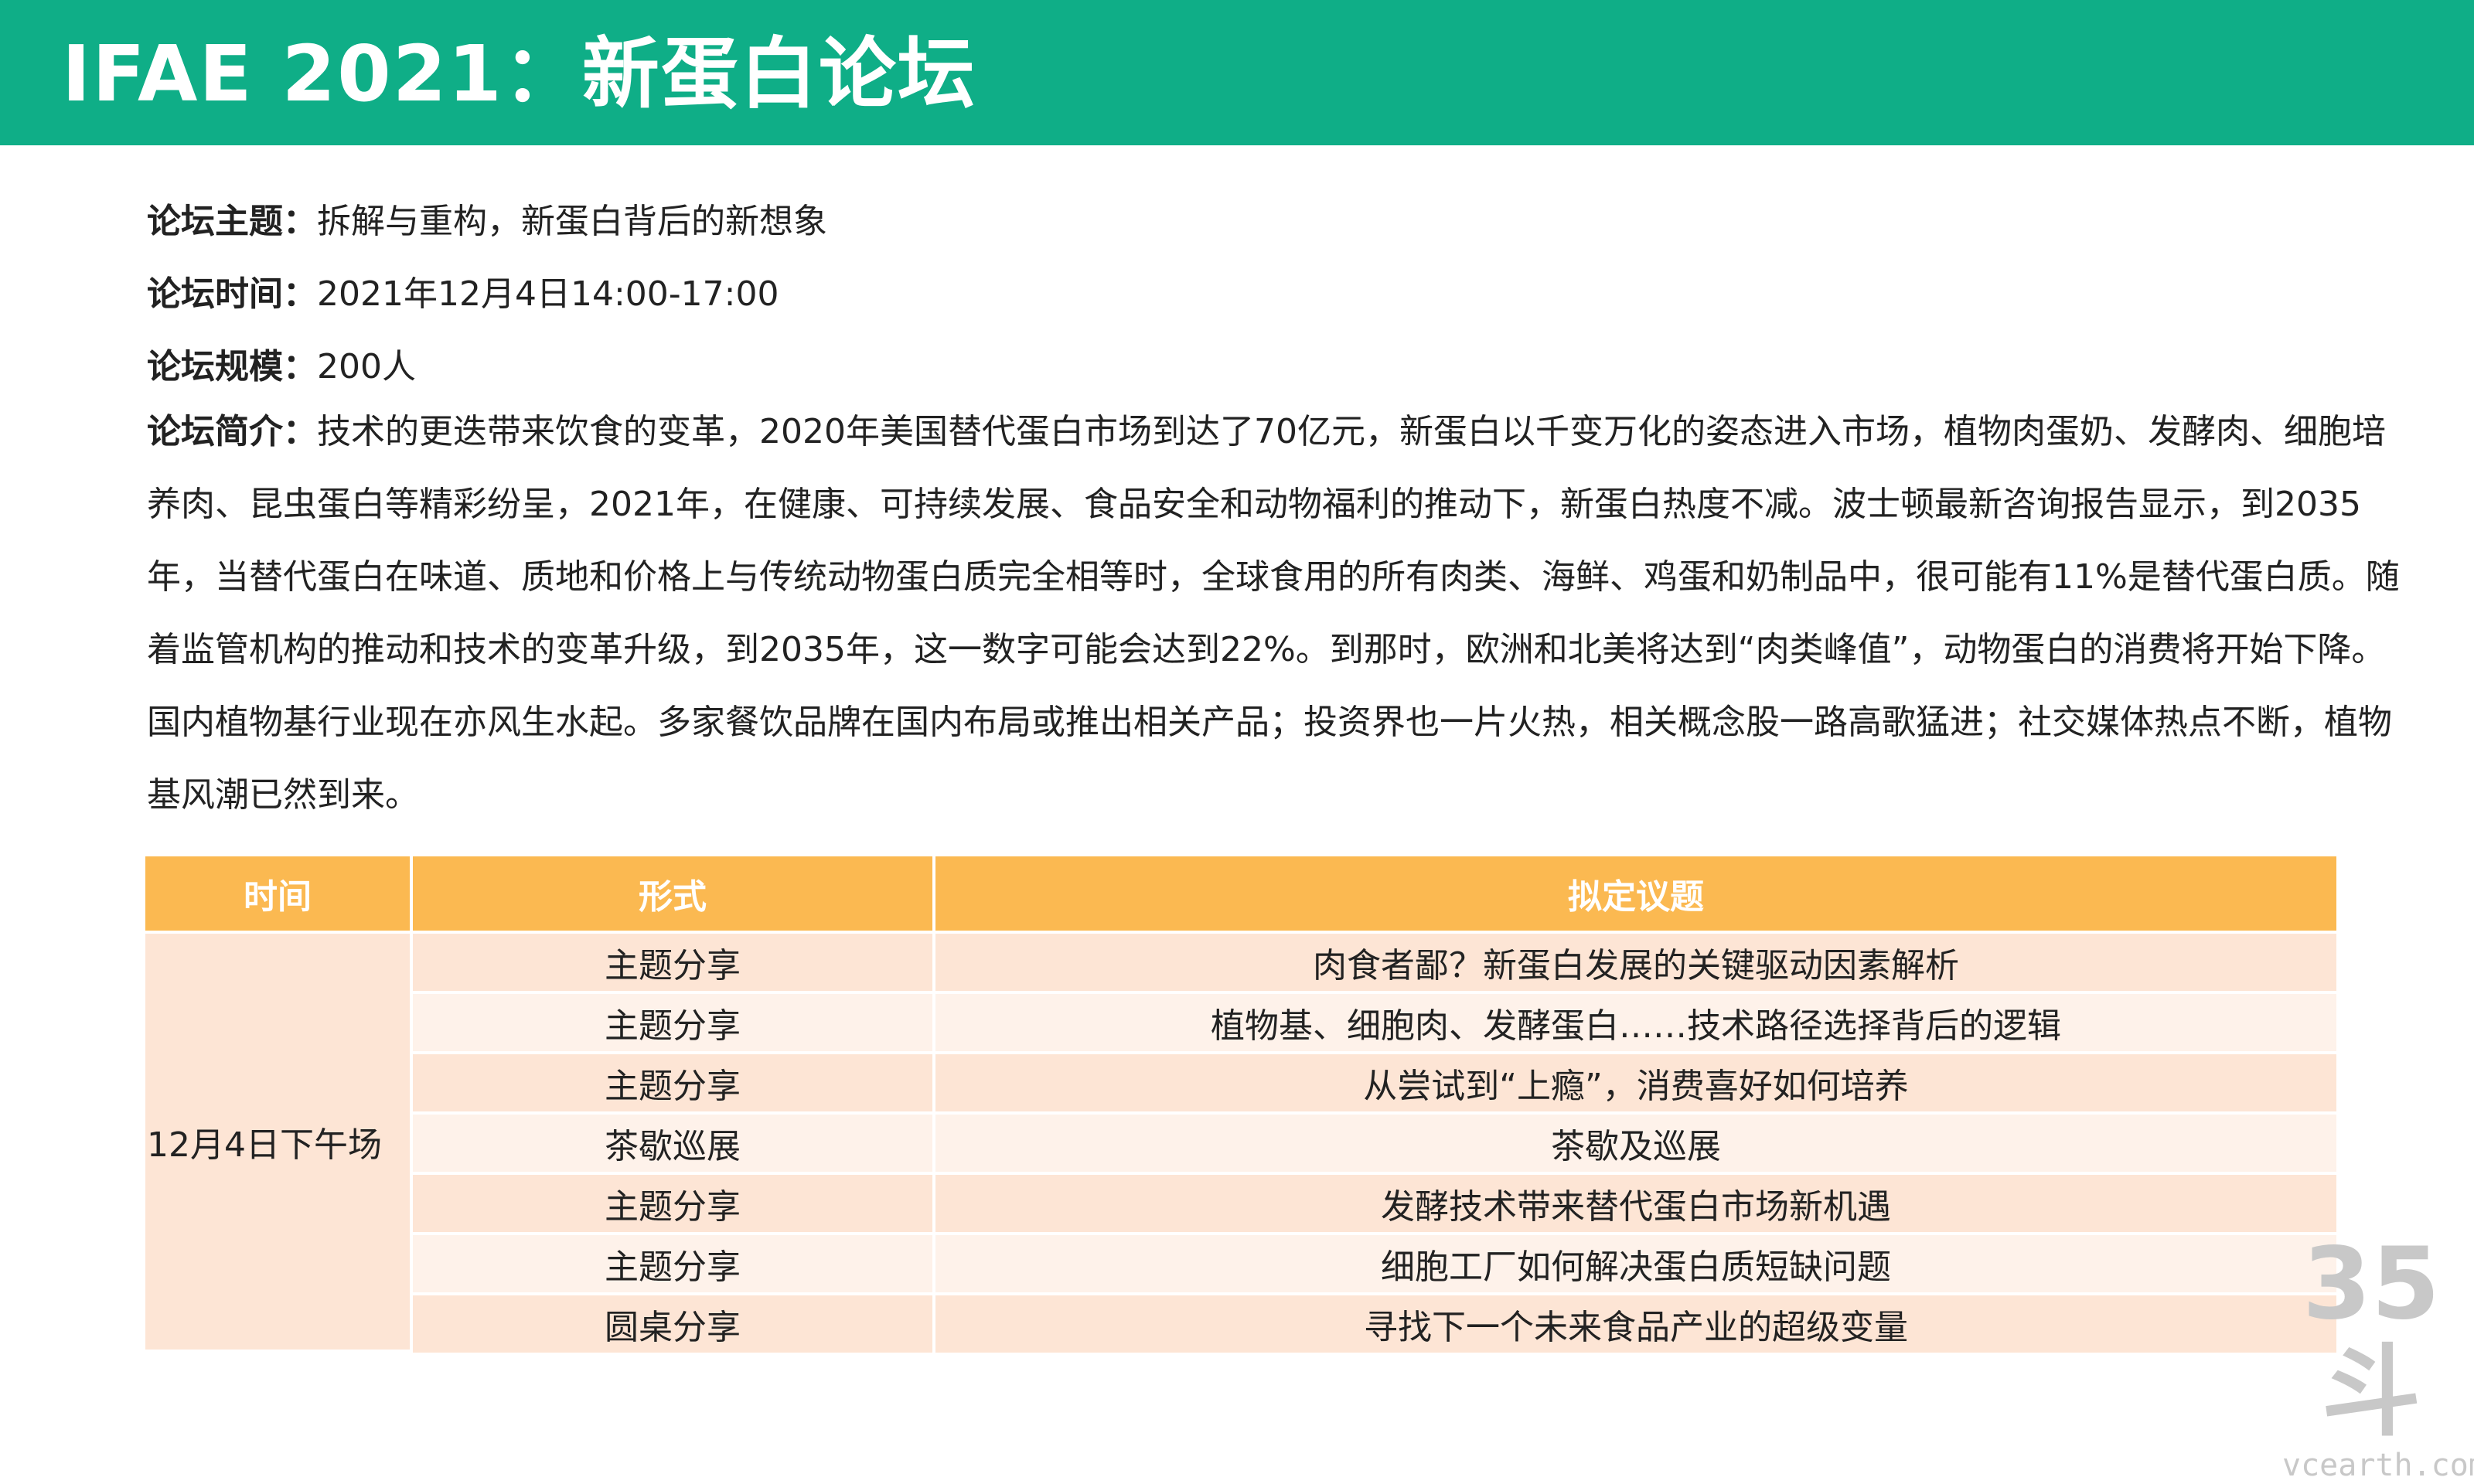 Image resolution: width=2474 pixels, height=1484 pixels. Describe the element at coordinates (232, 221) in the screenshot. I see `info-theme-label: 论坛主题：` at that location.